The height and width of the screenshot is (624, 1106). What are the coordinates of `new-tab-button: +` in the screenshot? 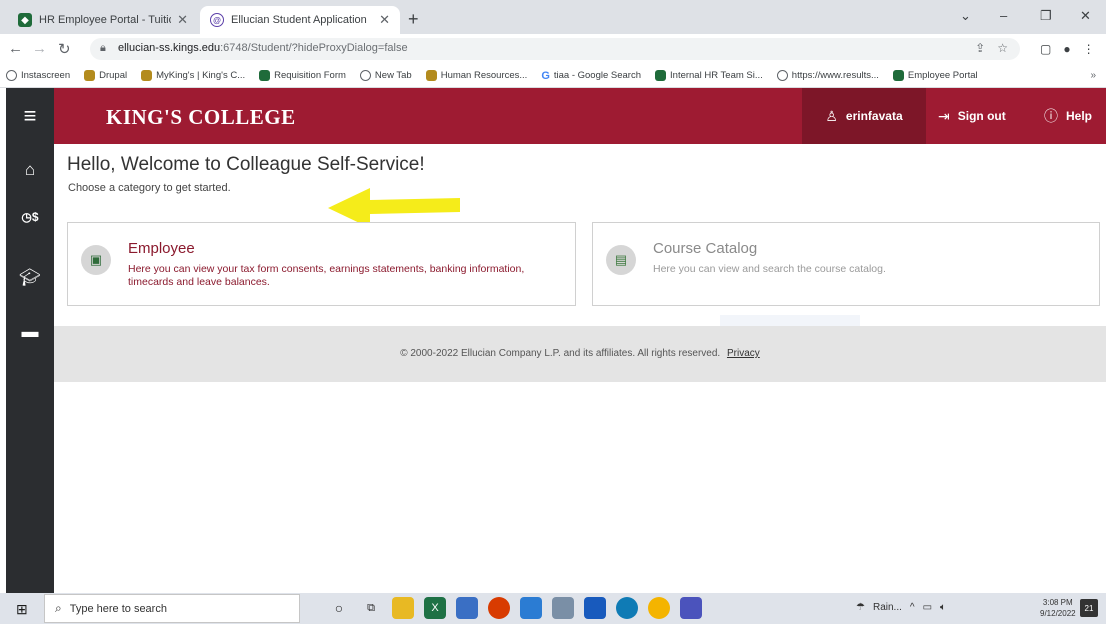 It's located at (413, 19).